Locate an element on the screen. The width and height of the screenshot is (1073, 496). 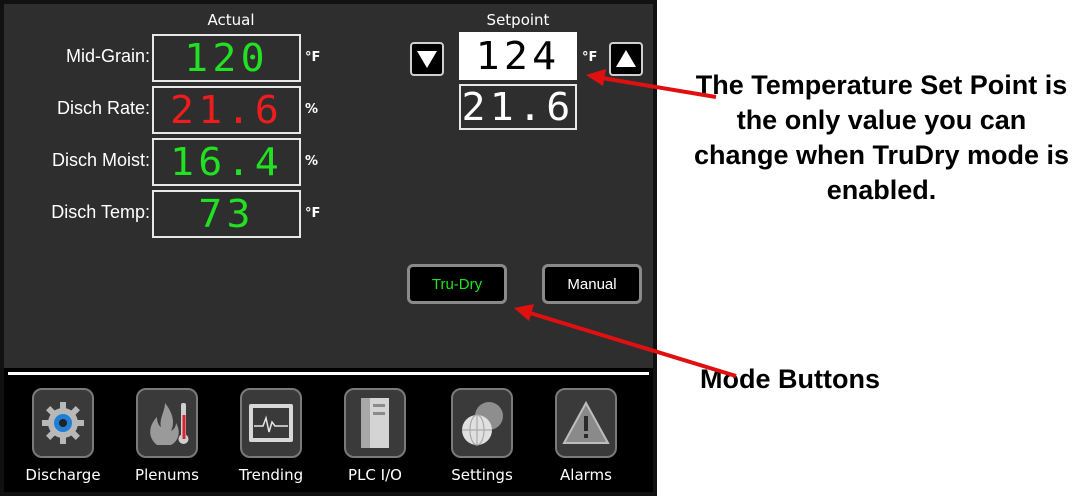
disch-moist-value: 16.4 is located at coordinates (226, 162).